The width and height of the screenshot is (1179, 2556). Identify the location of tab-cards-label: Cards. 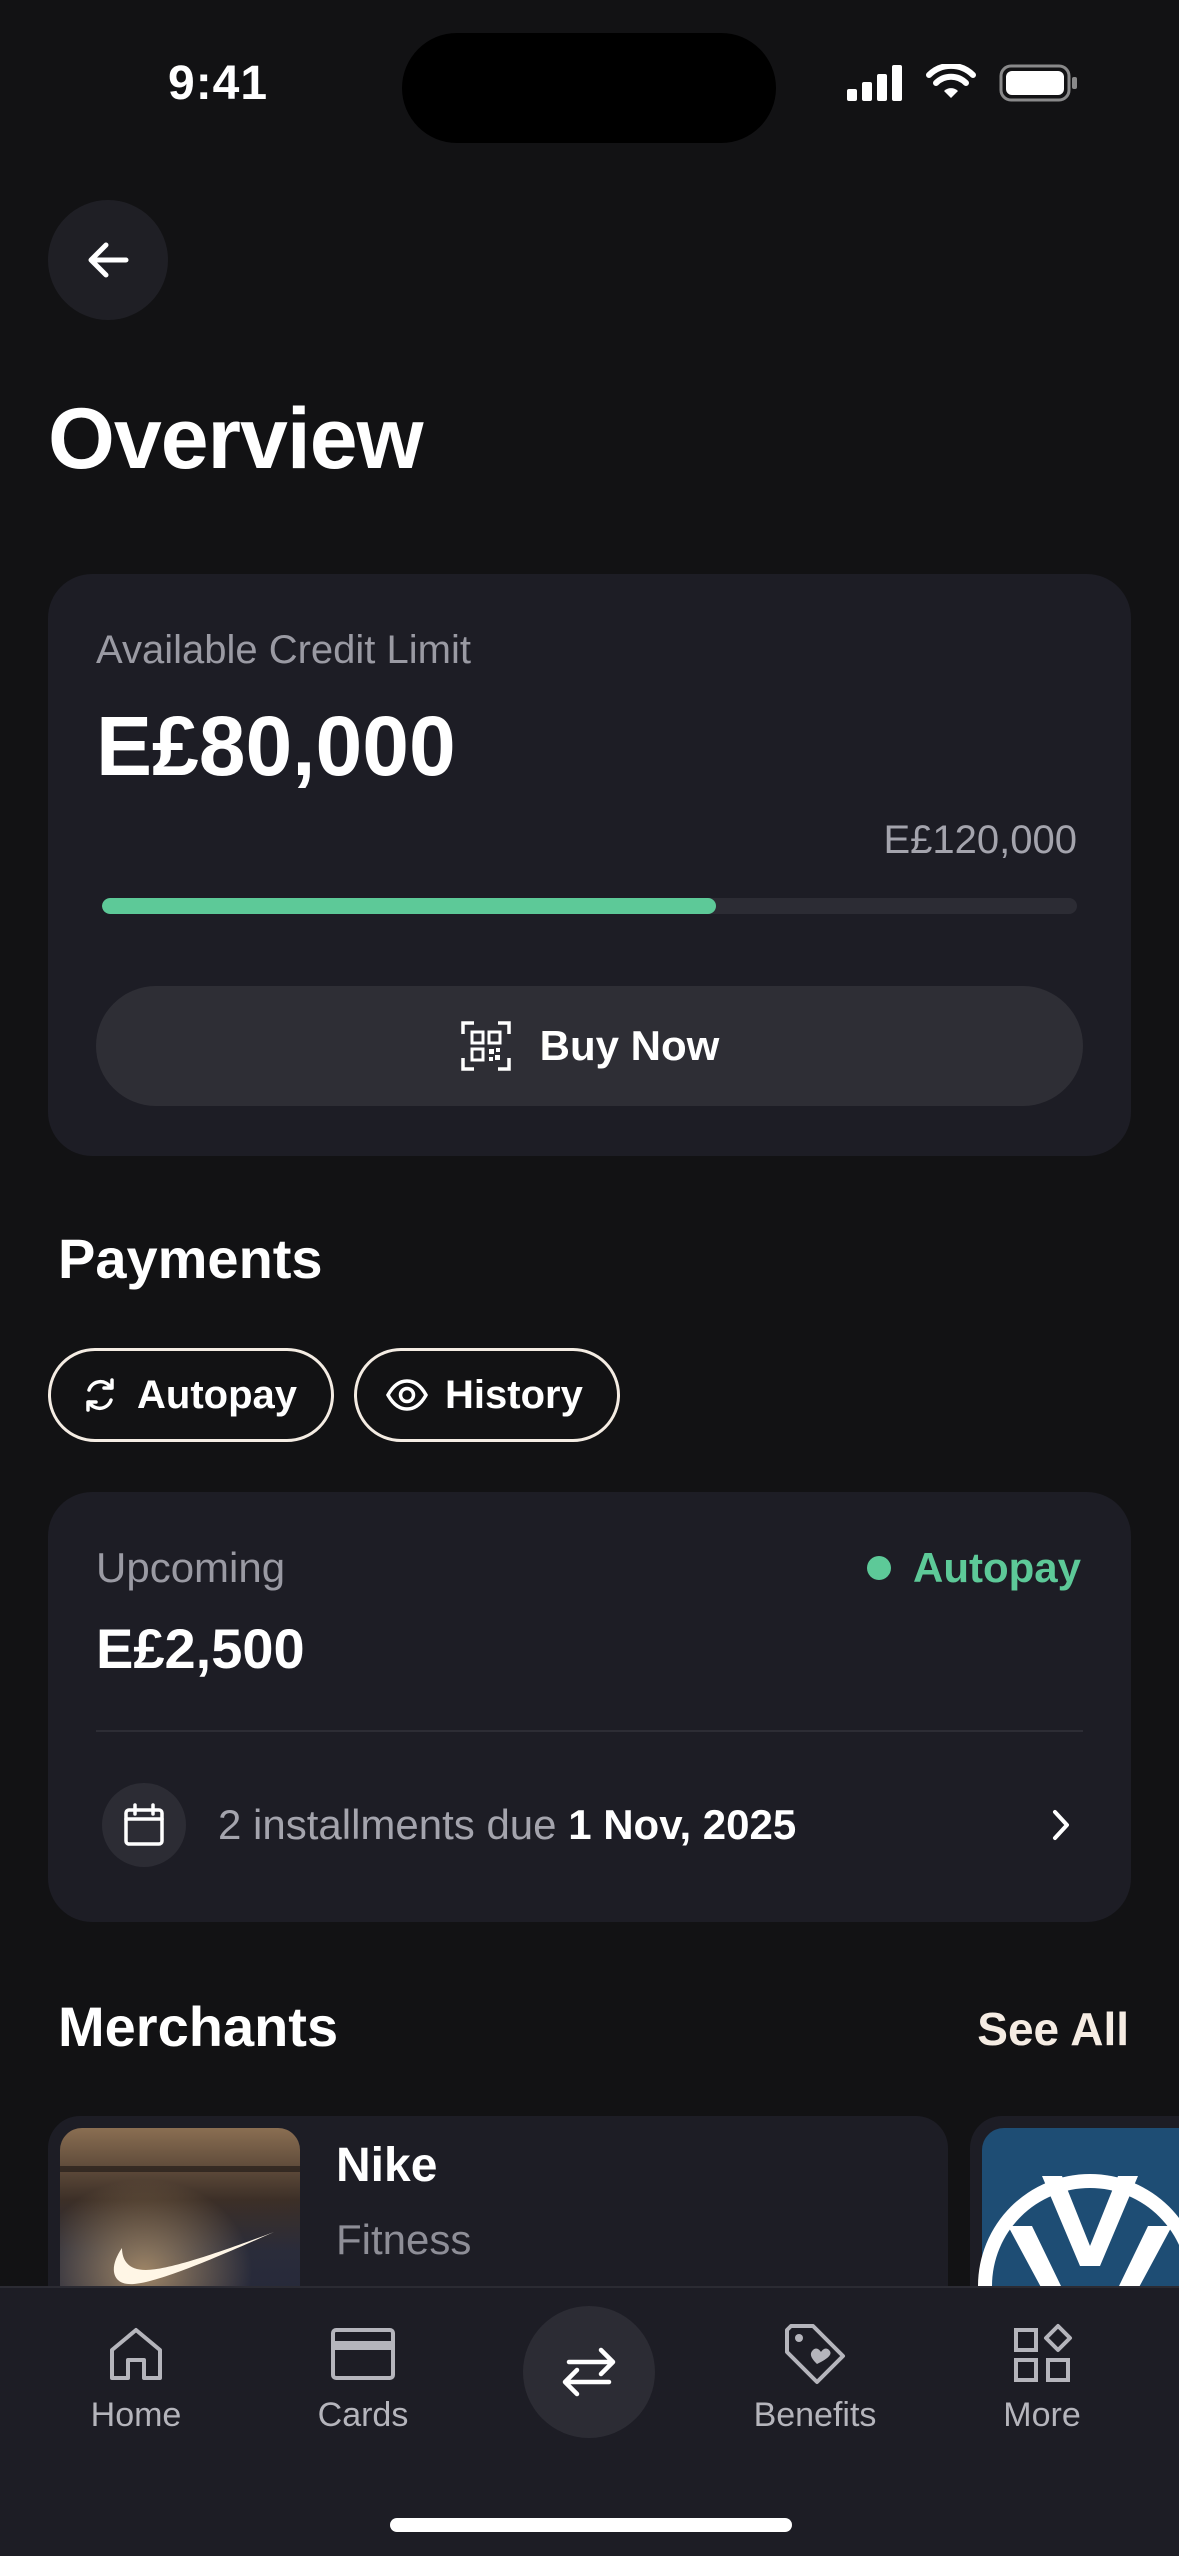
(363, 2415).